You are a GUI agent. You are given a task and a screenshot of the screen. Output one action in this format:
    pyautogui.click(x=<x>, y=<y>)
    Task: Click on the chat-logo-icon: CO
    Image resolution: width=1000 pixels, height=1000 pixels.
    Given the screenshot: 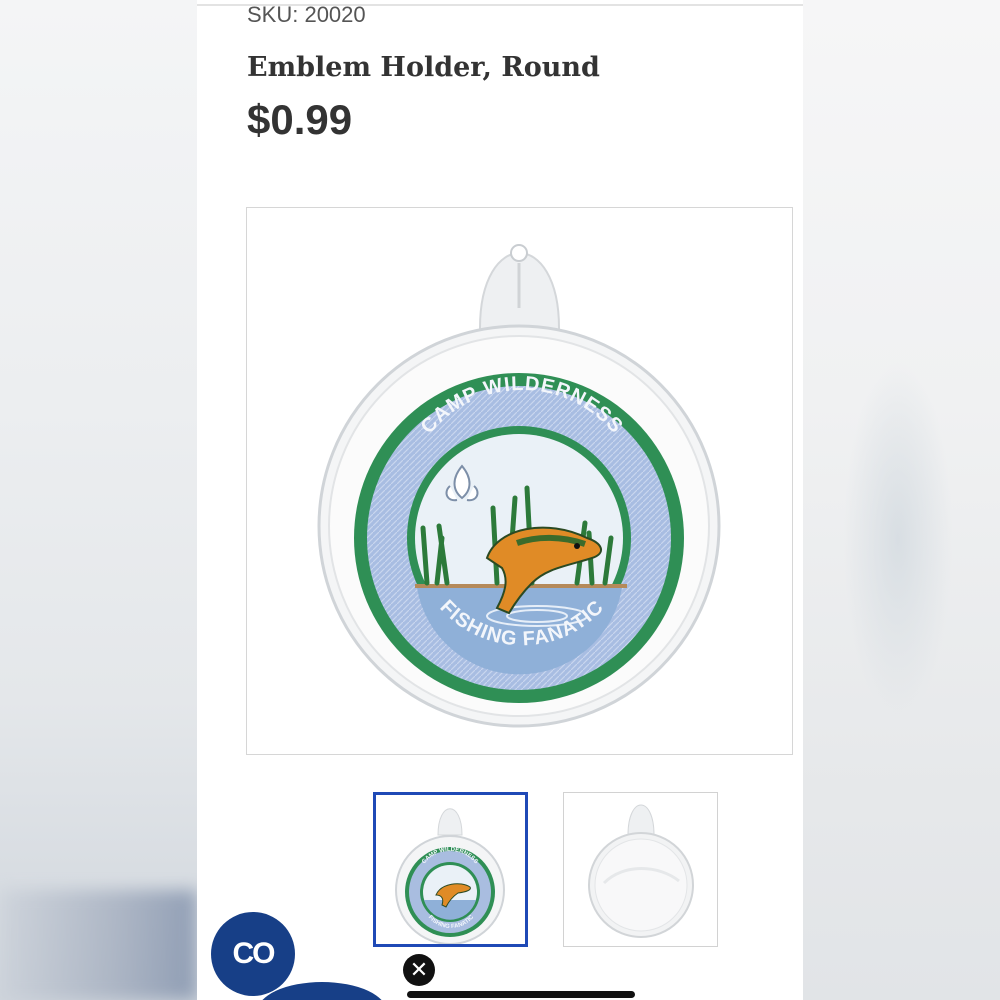 What is the action you would take?
    pyautogui.click(x=254, y=953)
    